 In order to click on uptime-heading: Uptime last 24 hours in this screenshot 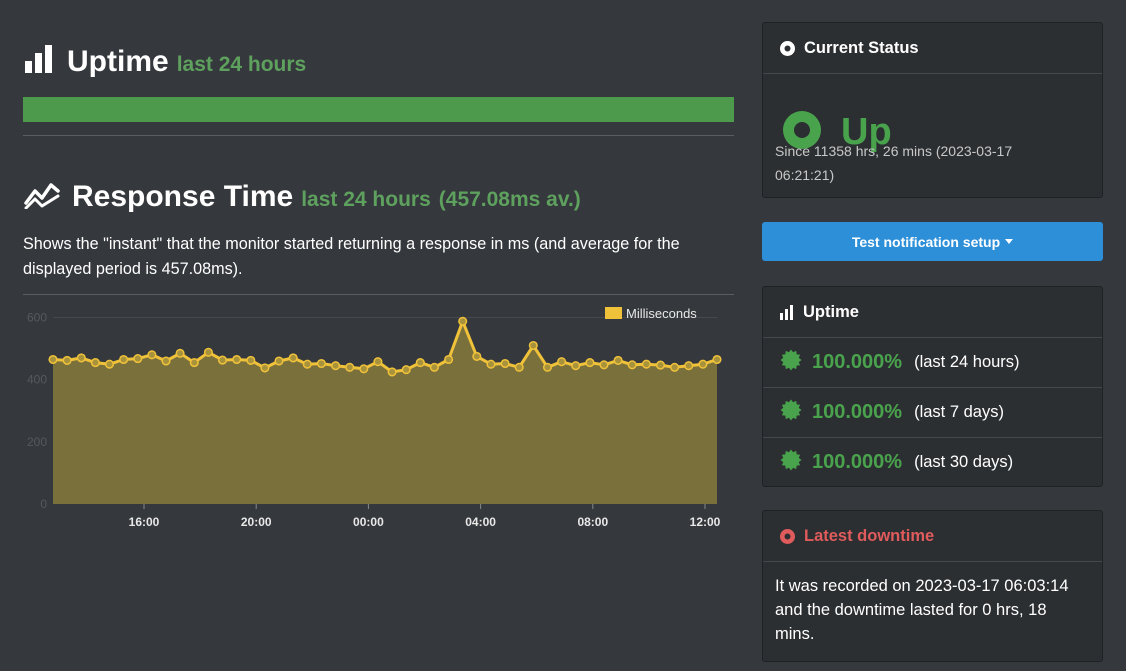, I will do `click(164, 61)`.